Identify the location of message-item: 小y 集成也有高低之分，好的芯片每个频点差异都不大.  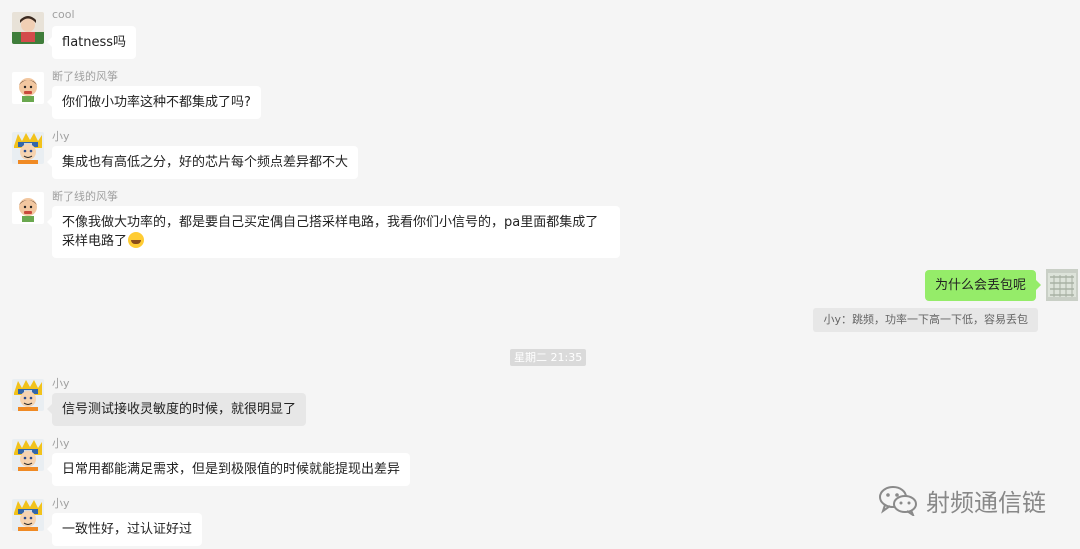
(262, 156).